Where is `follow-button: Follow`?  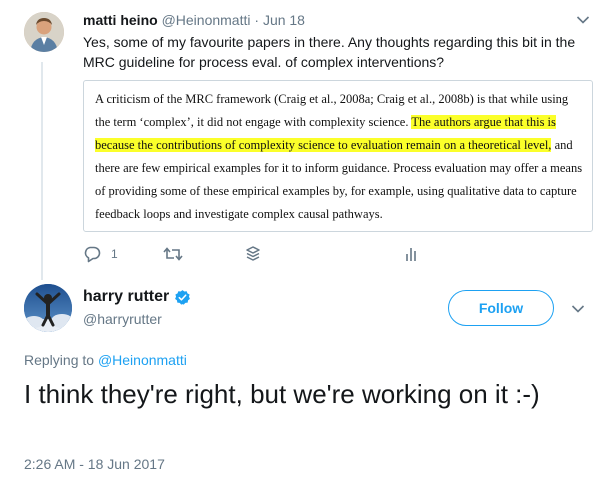
follow-button: Follow is located at coordinates (501, 308).